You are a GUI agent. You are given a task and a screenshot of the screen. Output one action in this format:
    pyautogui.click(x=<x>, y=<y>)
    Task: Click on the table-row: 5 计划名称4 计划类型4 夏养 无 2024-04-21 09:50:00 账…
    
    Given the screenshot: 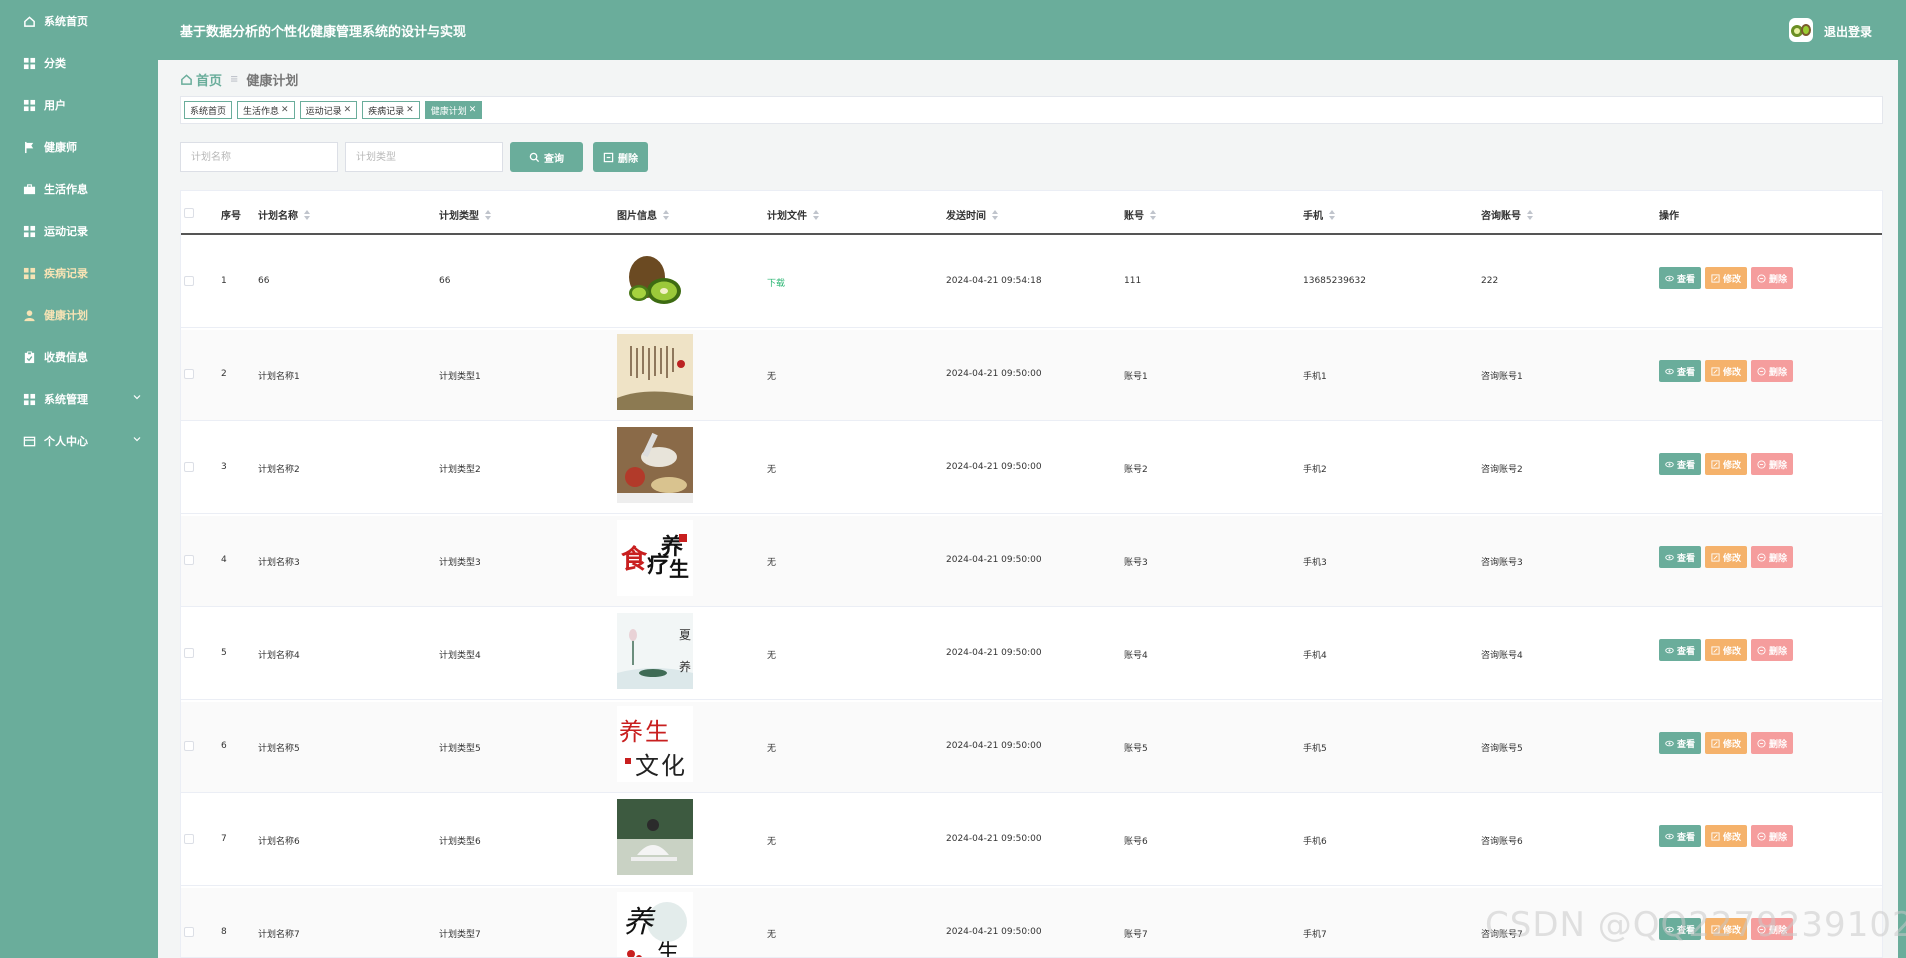 What is the action you would take?
    pyautogui.click(x=1031, y=654)
    